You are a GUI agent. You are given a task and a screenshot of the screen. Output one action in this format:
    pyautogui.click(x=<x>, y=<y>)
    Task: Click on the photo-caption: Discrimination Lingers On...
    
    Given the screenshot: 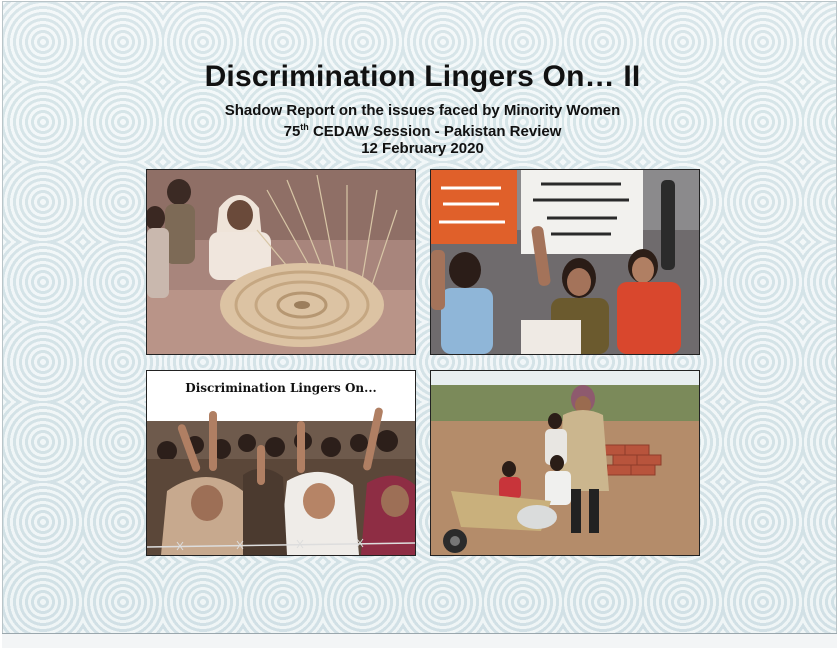 What is the action you would take?
    pyautogui.click(x=281, y=388)
    